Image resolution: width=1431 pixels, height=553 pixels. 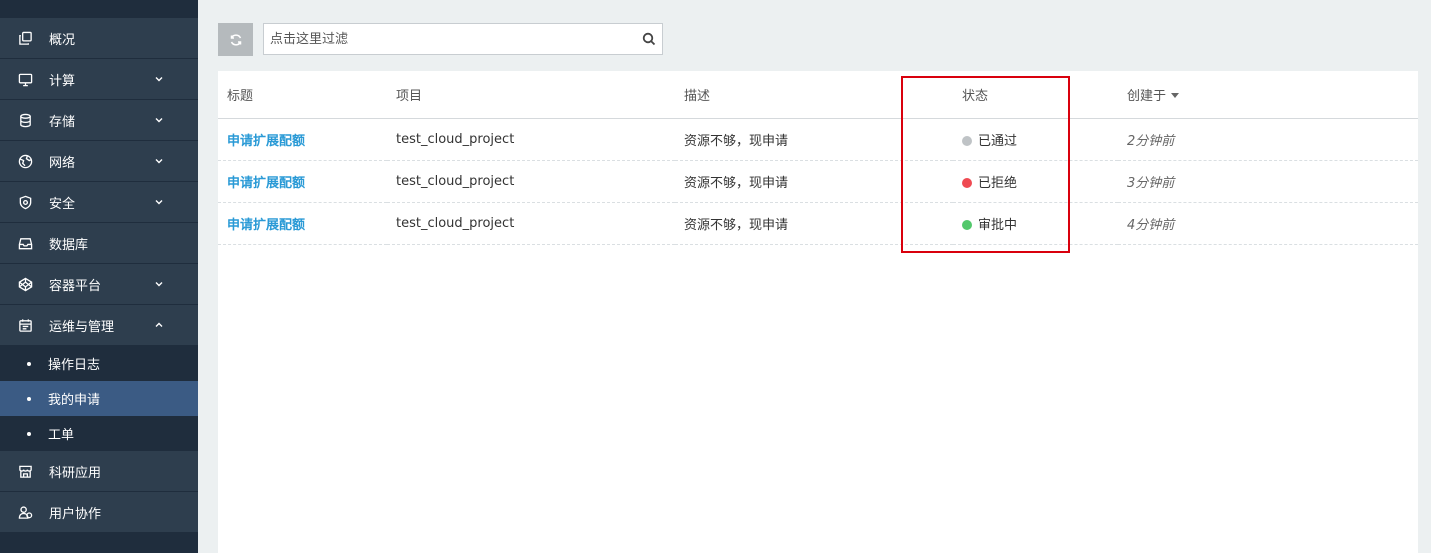 What do you see at coordinates (1268, 181) in the screenshot?
I see `row-created: 3分钟前` at bounding box center [1268, 181].